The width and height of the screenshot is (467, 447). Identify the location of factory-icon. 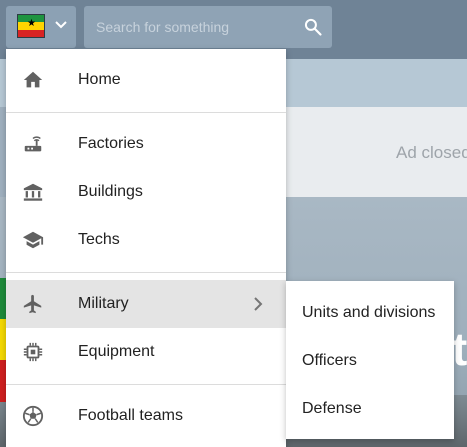
(33, 144).